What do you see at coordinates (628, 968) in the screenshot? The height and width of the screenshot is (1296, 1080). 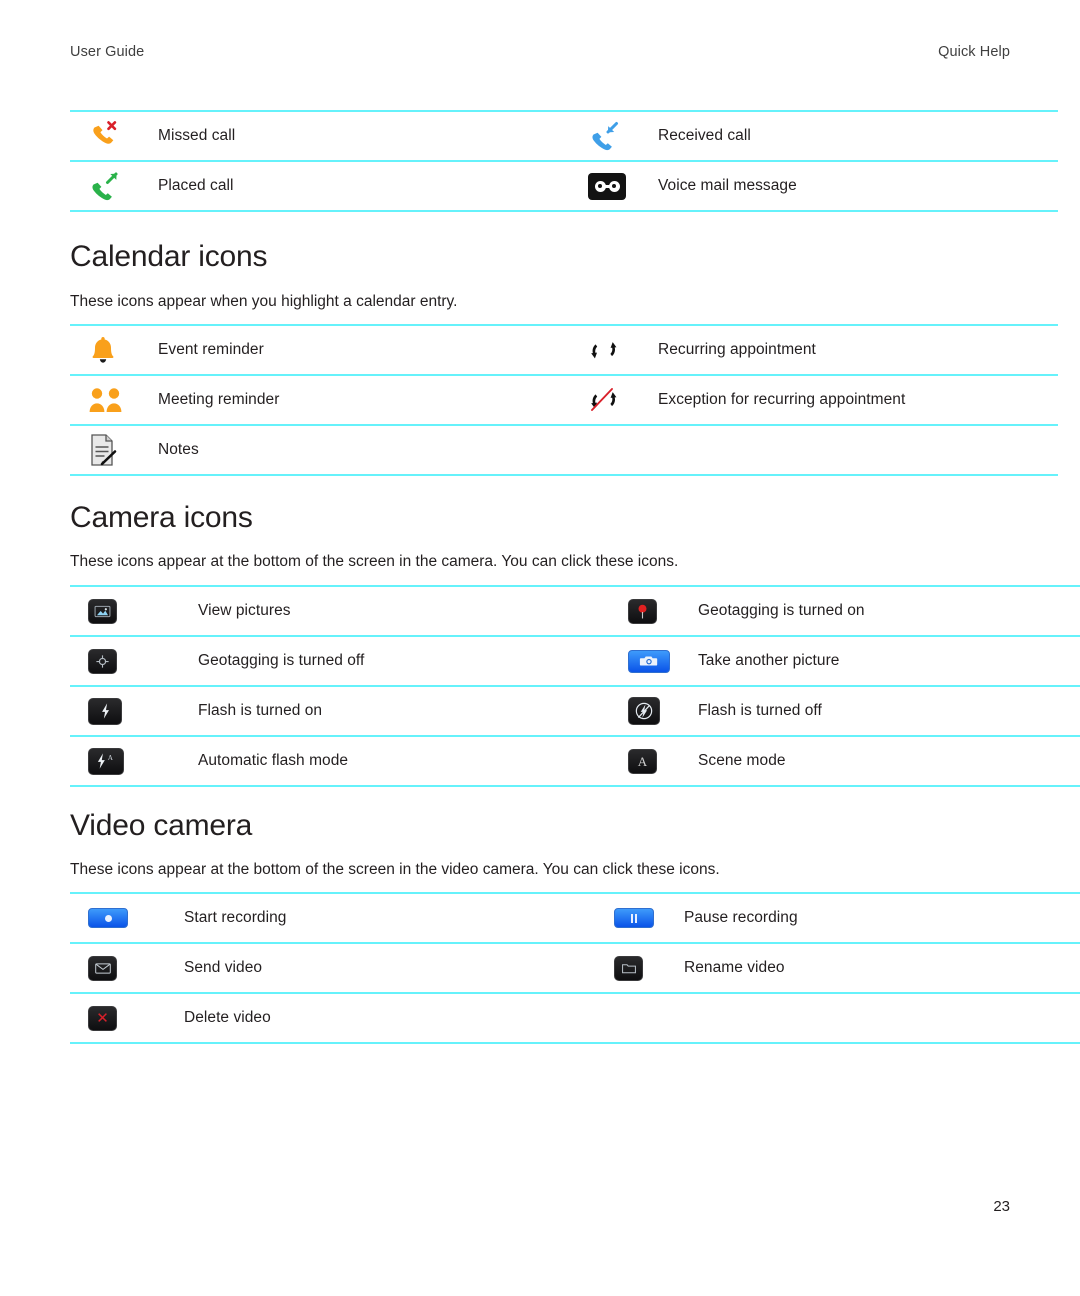 I see `rename-video-icon` at bounding box center [628, 968].